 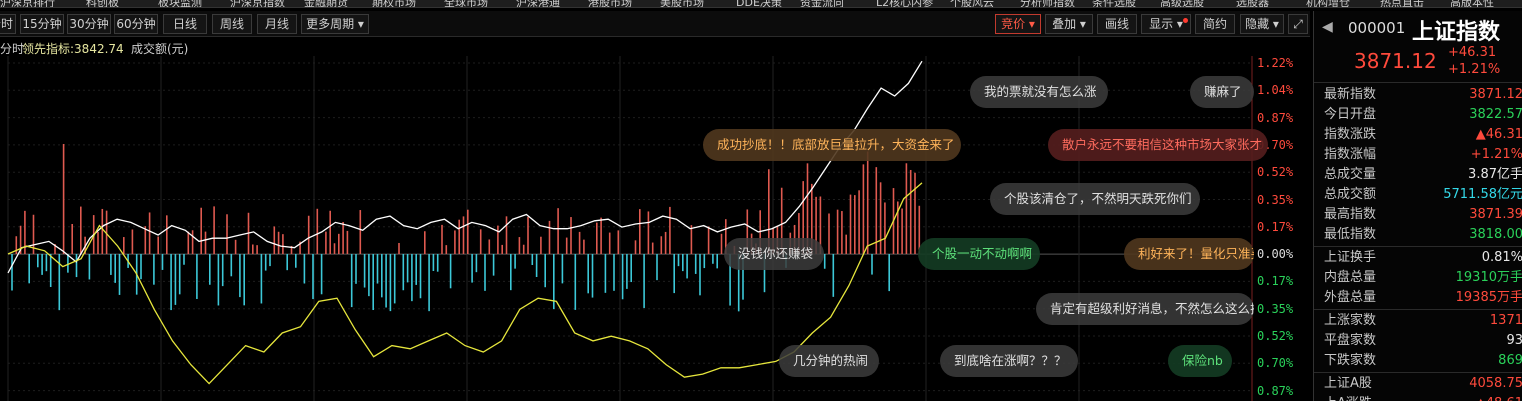 I want to click on quote-row: 指数涨跌 ▲46.31, so click(x=1418, y=135).